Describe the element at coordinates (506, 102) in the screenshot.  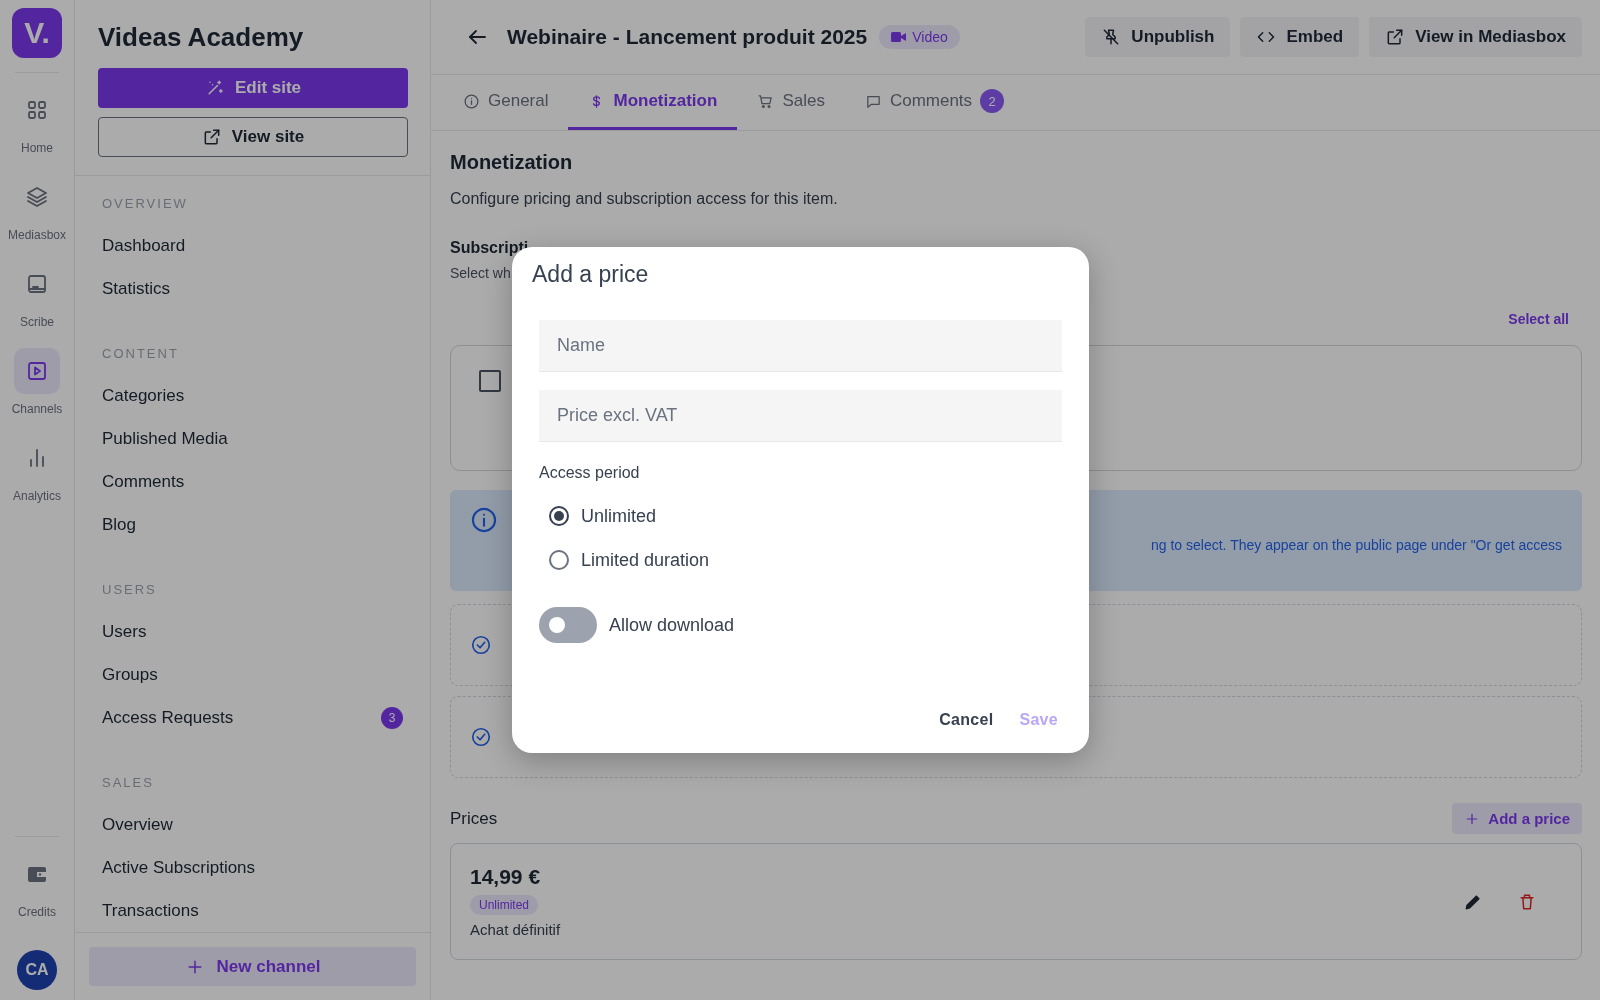
I see `tab: General` at that location.